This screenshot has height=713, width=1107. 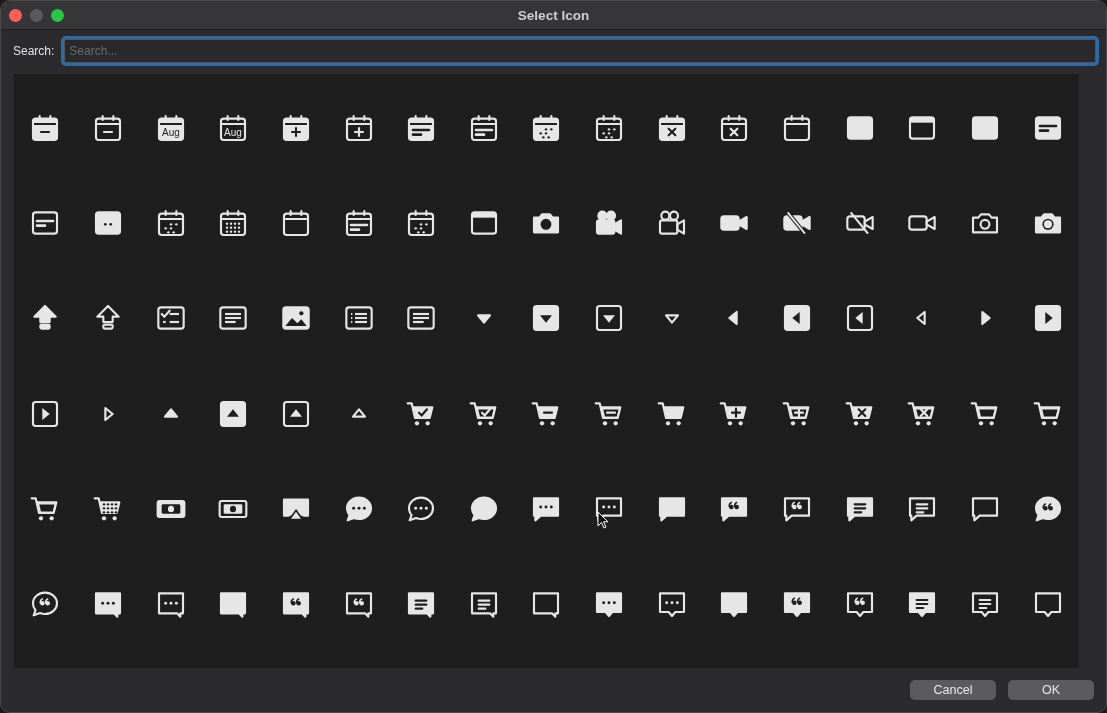 I want to click on close-button, so click(x=15, y=15).